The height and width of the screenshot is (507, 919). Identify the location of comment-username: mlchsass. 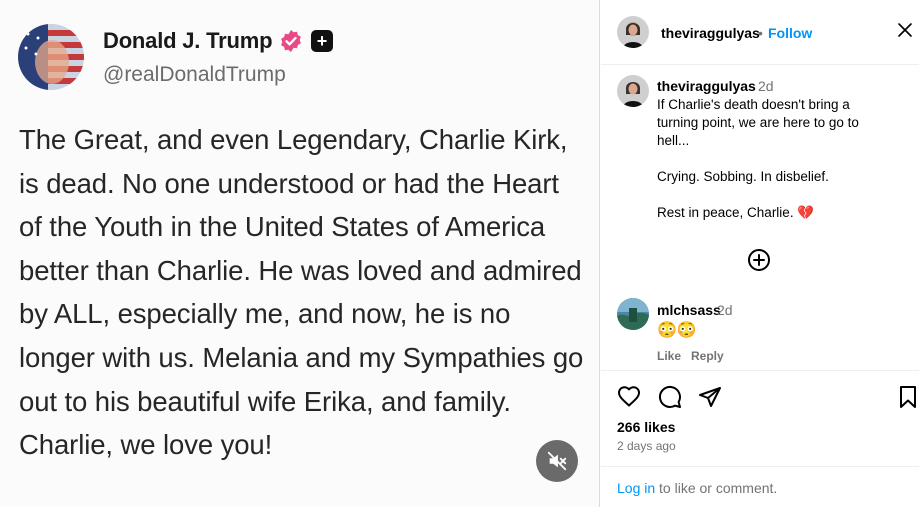
(689, 310).